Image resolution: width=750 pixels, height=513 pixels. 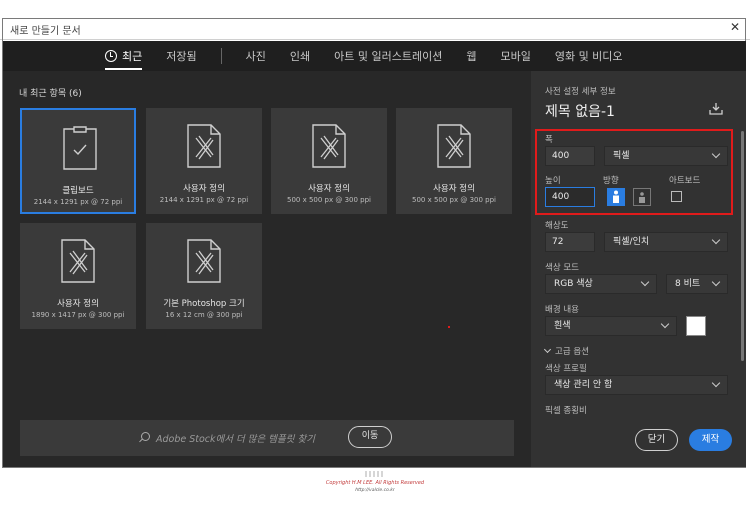 I want to click on tab-film-video: 영화 및 비디오, so click(x=589, y=56).